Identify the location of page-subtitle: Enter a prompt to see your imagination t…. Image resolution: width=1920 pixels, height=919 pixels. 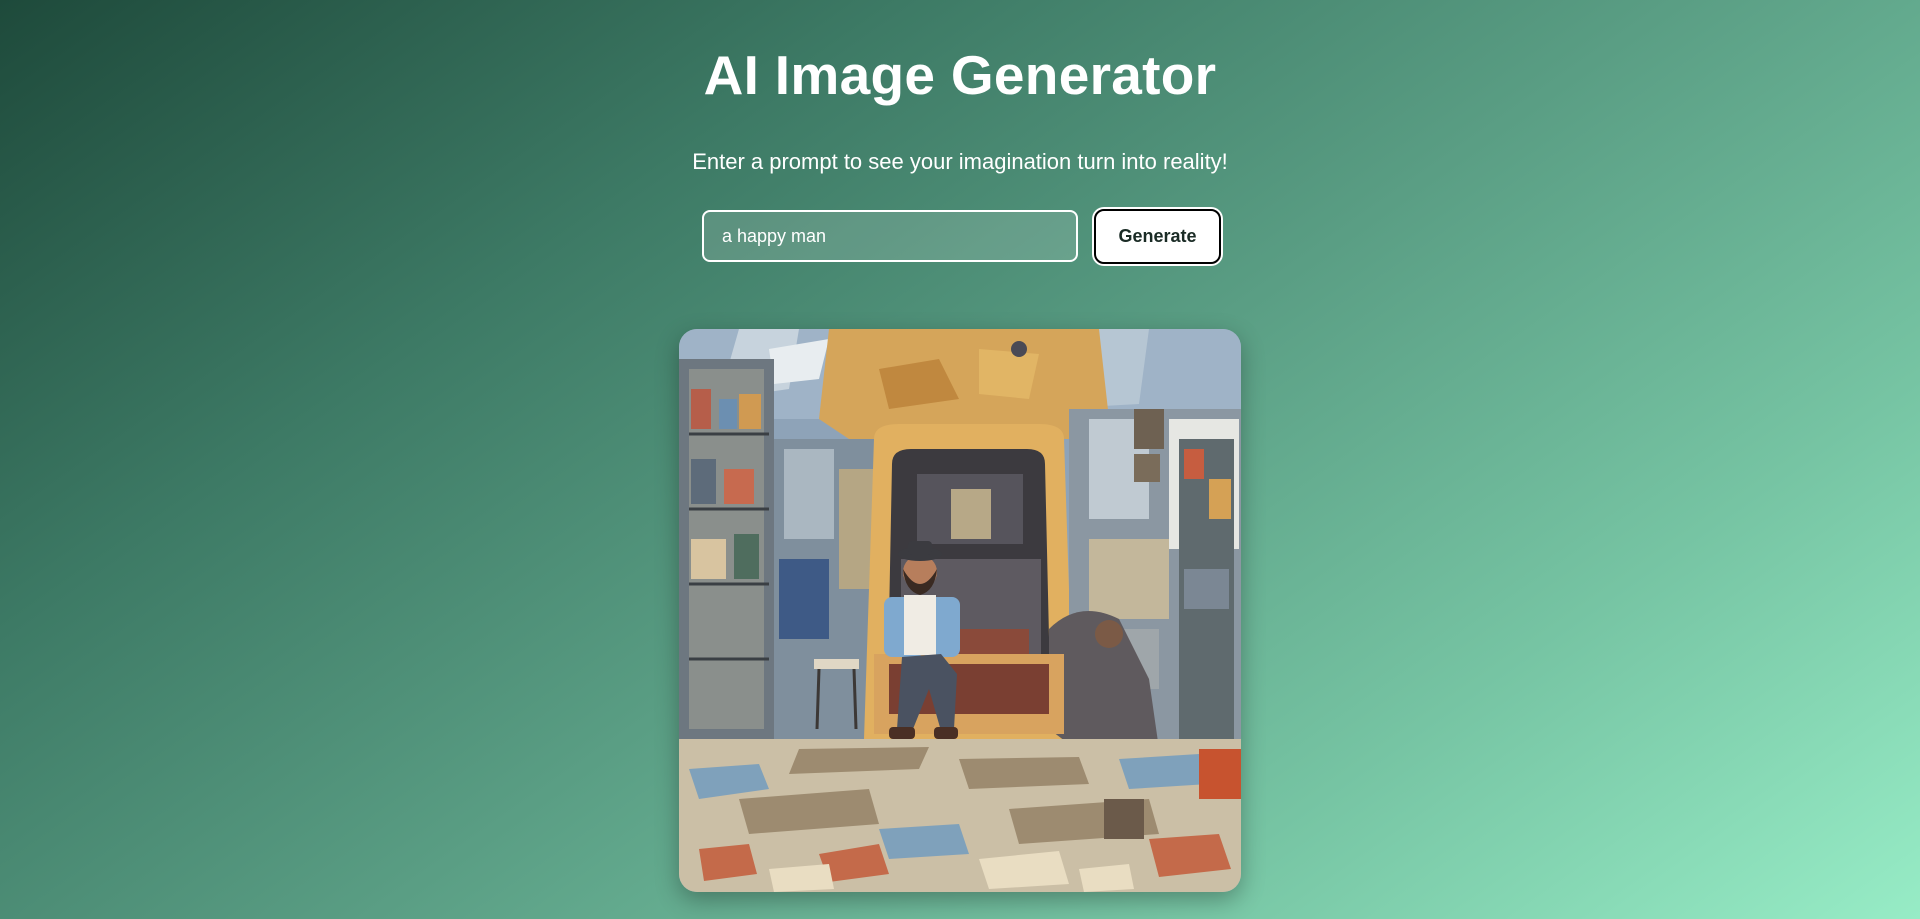
(960, 161).